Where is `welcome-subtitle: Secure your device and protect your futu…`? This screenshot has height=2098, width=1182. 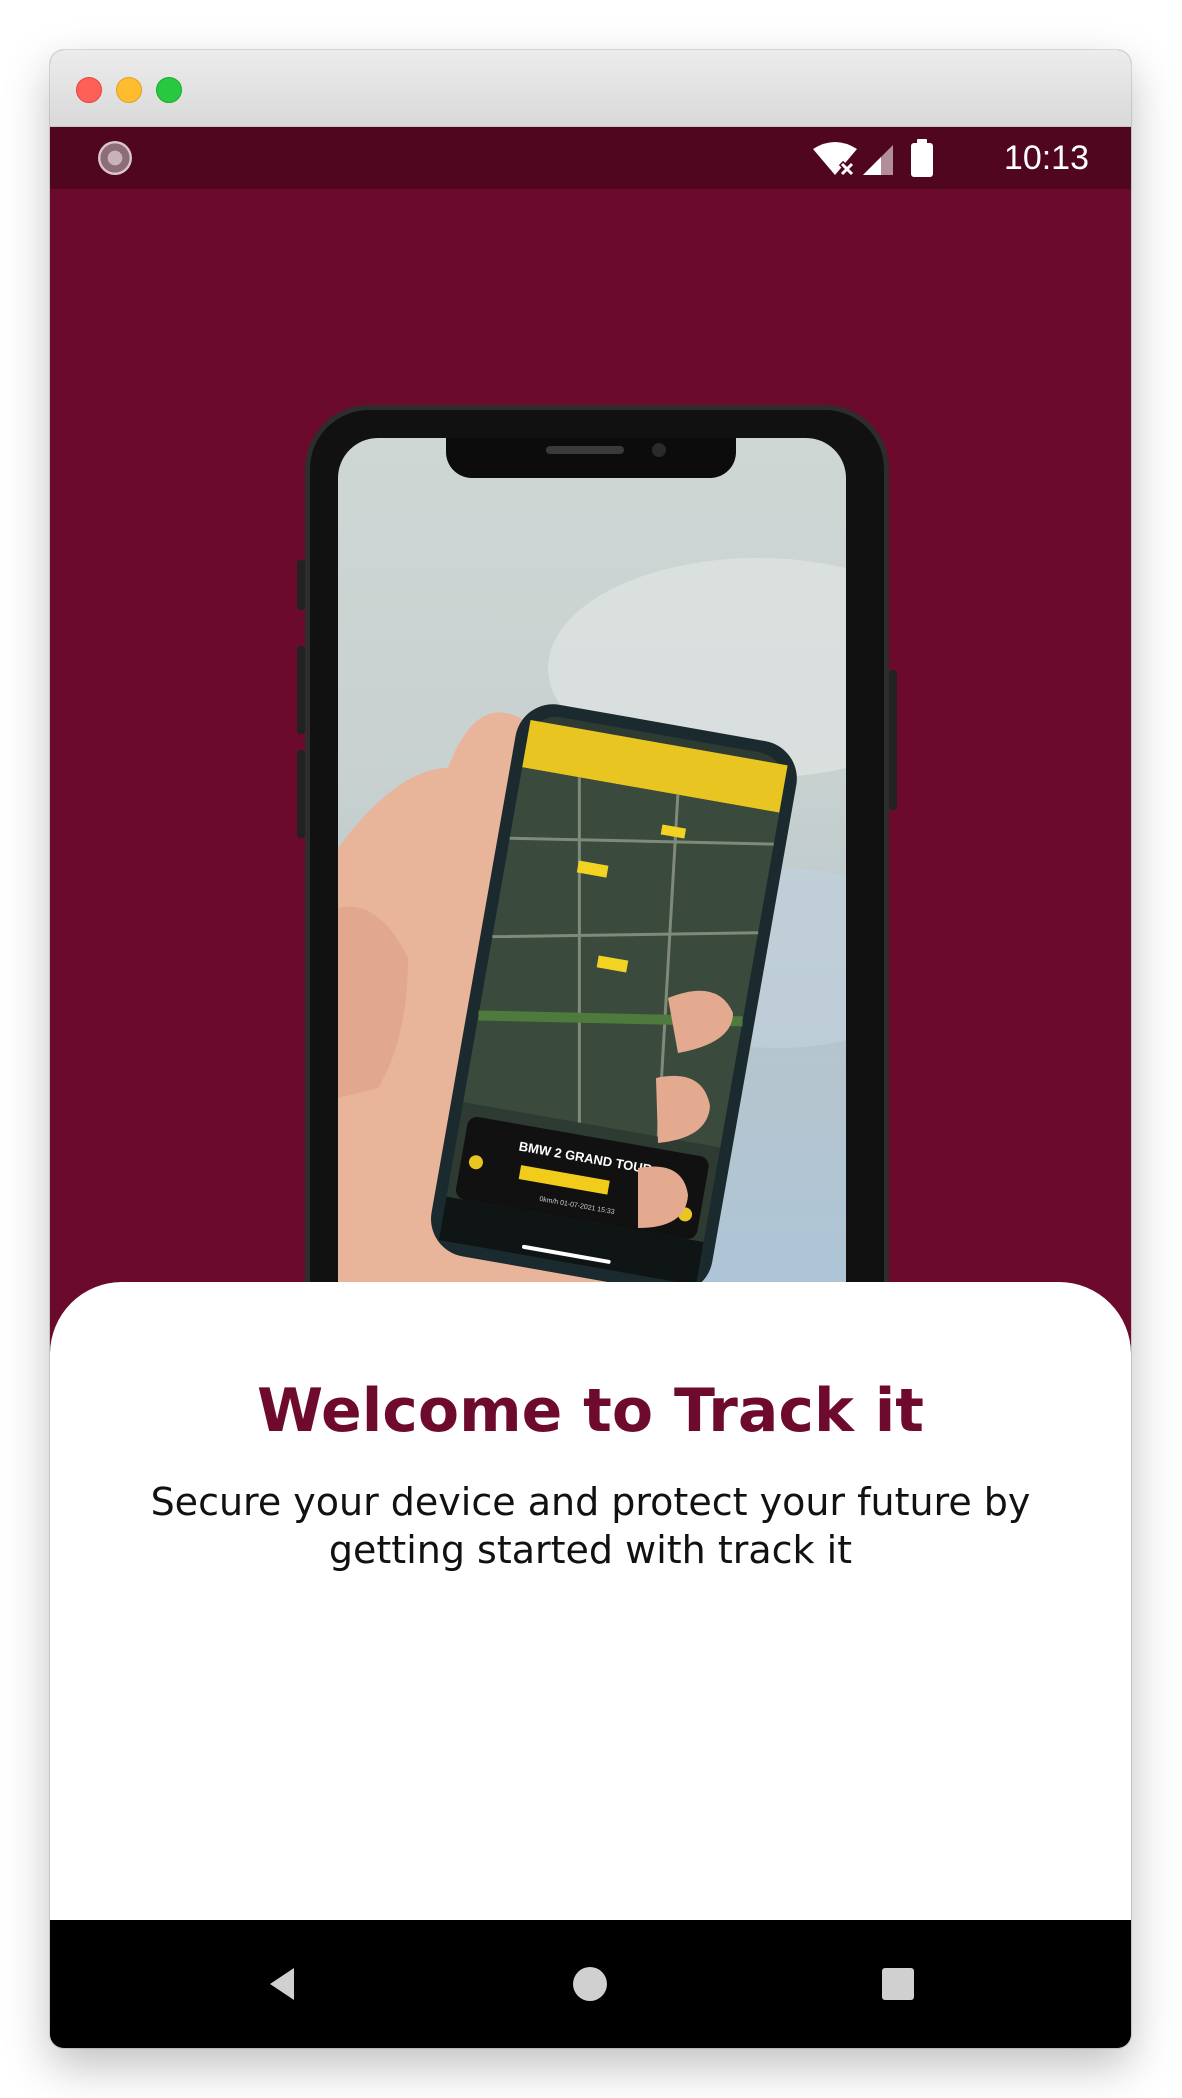 welcome-subtitle: Secure your device and protect your futu… is located at coordinates (590, 1526).